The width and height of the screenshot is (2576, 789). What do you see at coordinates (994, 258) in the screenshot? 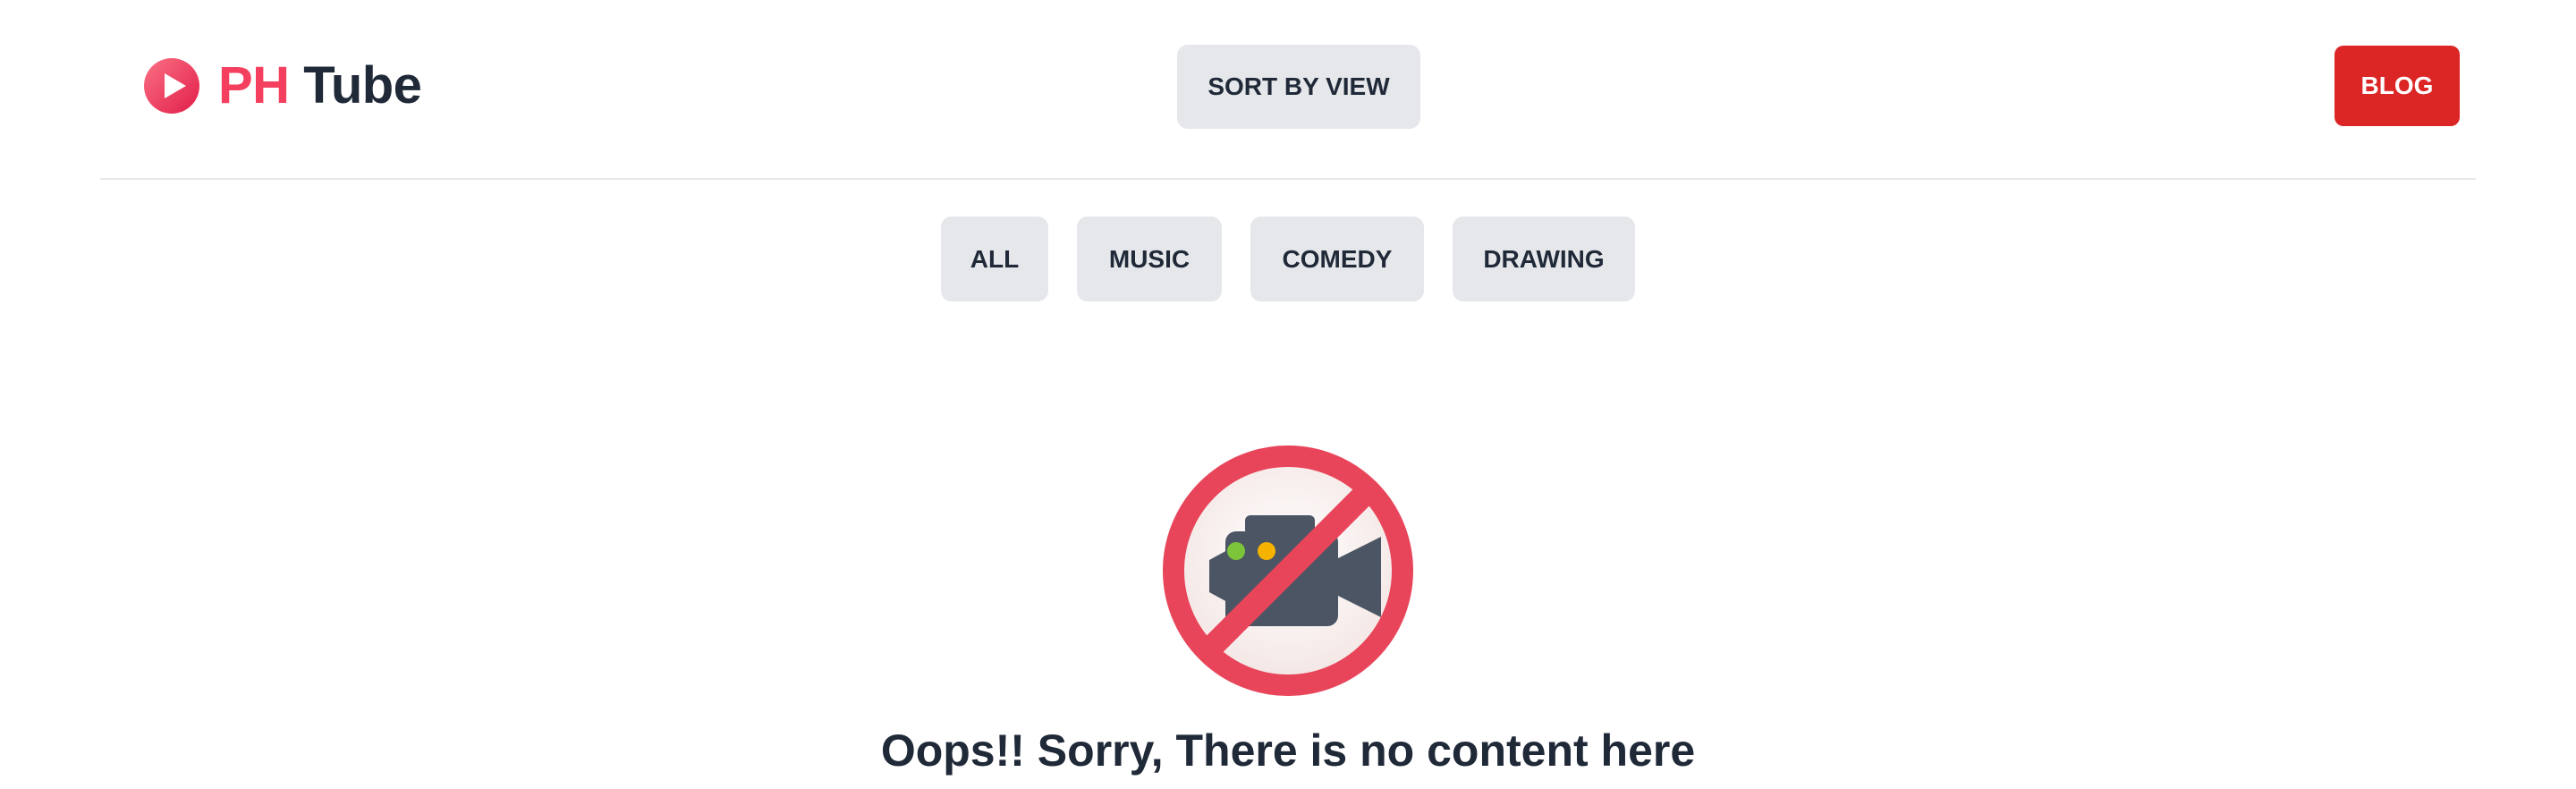
I see `category-all-button: ALL` at bounding box center [994, 258].